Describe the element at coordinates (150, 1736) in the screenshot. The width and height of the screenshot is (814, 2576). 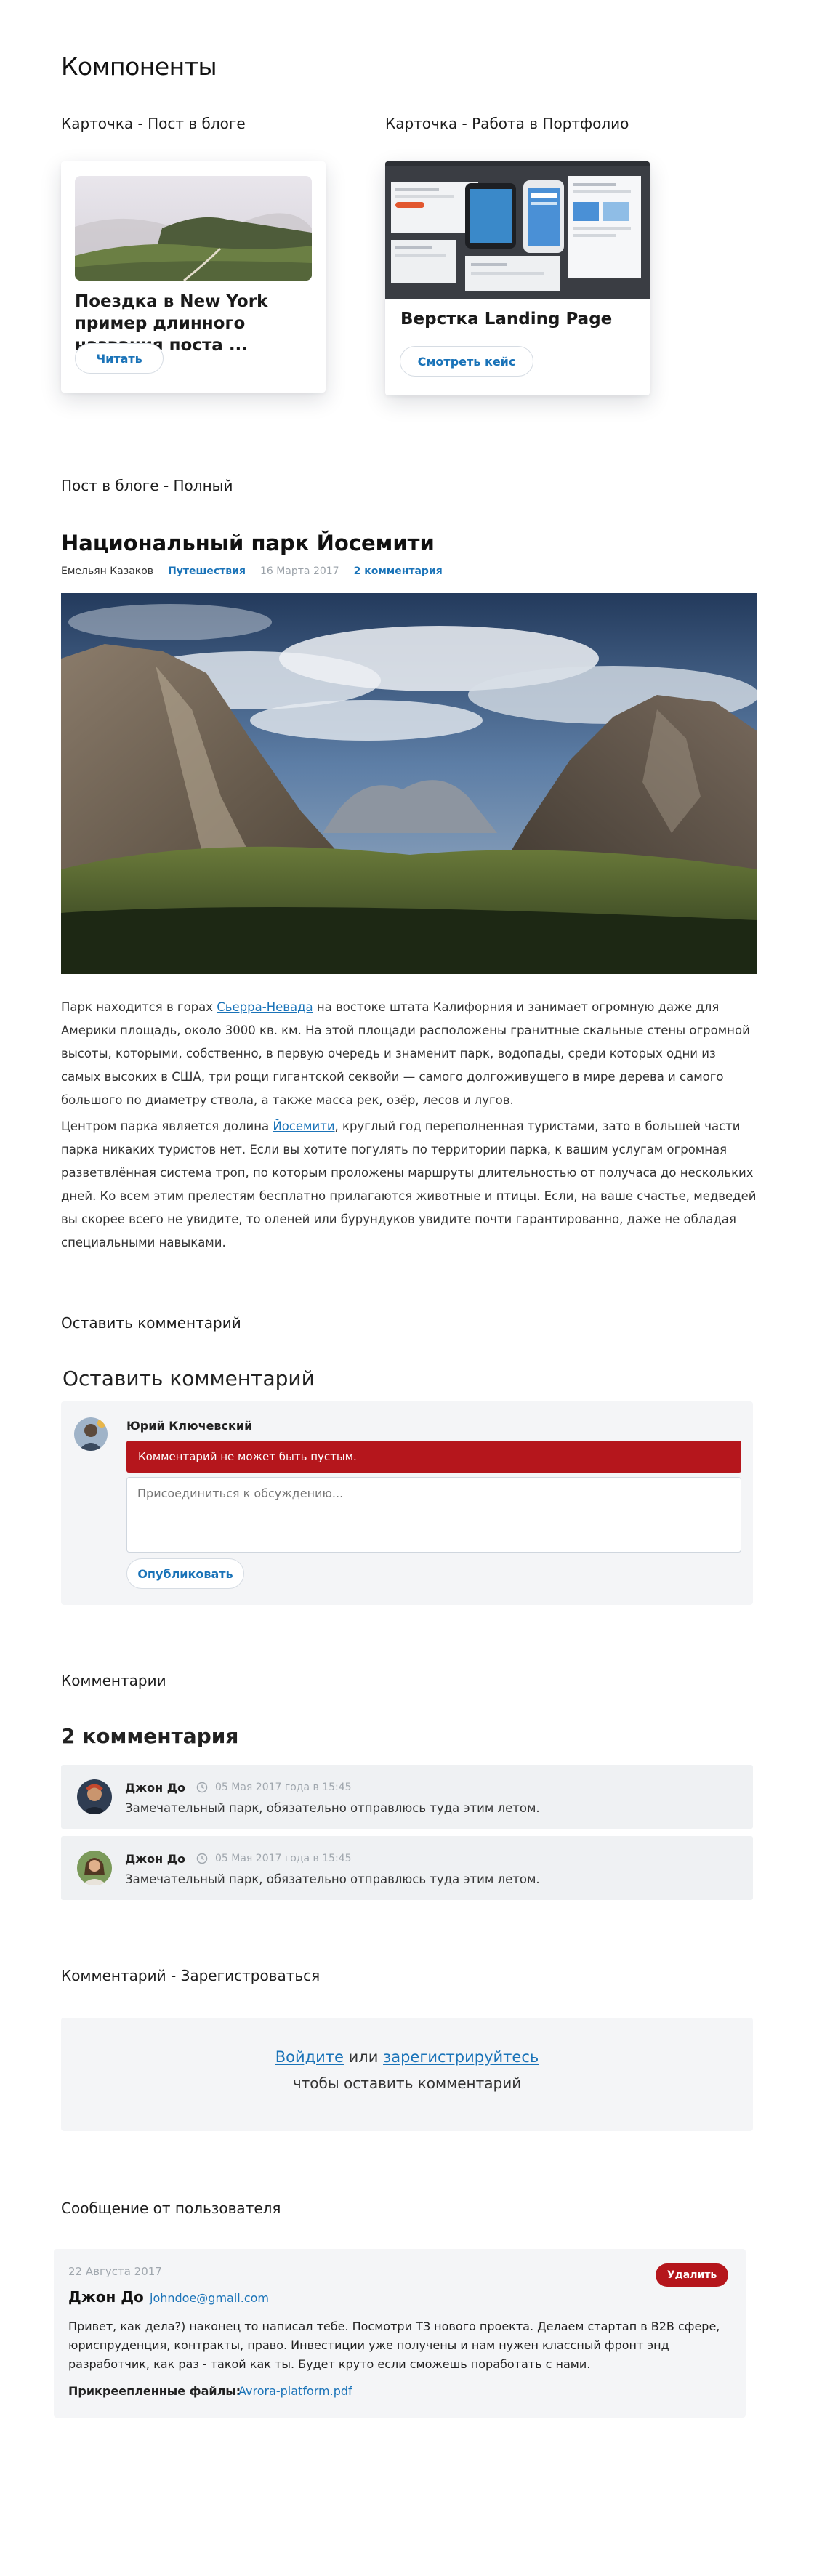
I see `comments-count-heading: 2 комментария` at that location.